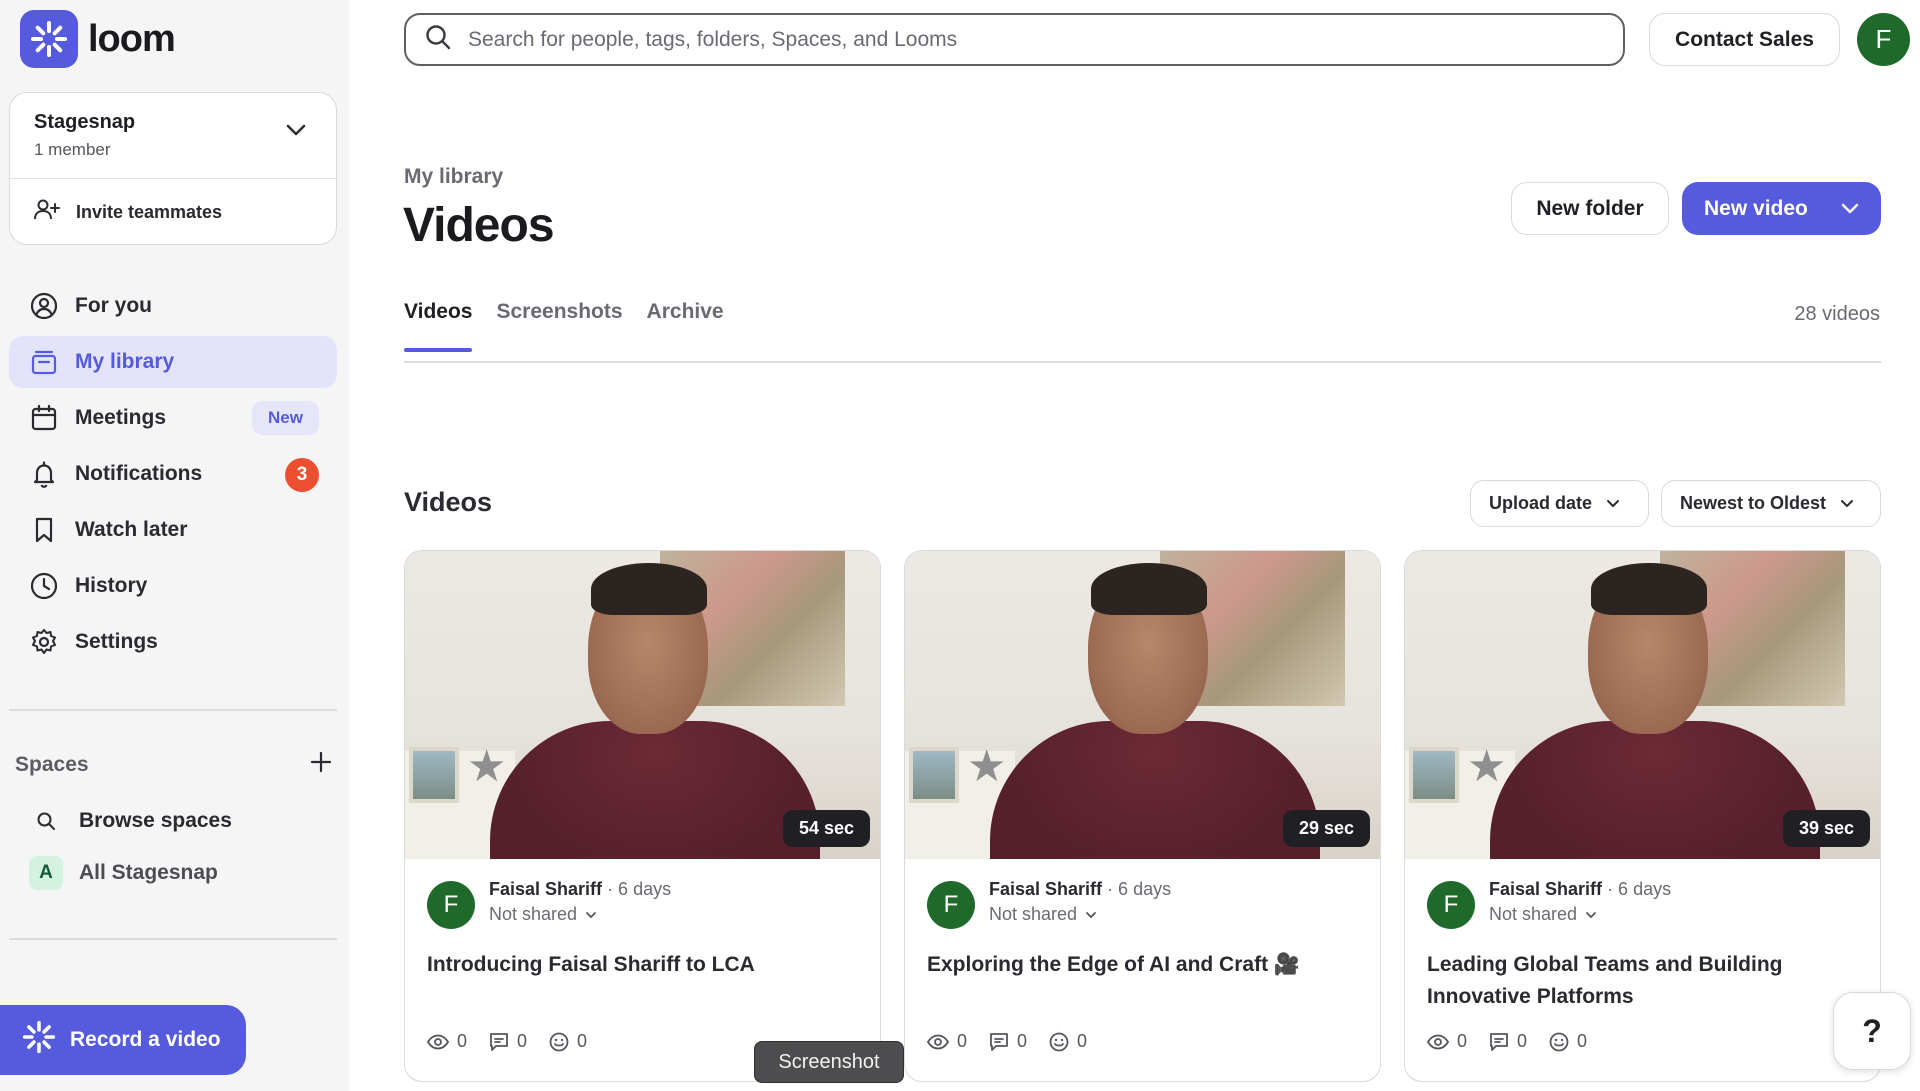 This screenshot has width=1920, height=1091. What do you see at coordinates (1872, 1031) in the screenshot?
I see `help-button: ?` at bounding box center [1872, 1031].